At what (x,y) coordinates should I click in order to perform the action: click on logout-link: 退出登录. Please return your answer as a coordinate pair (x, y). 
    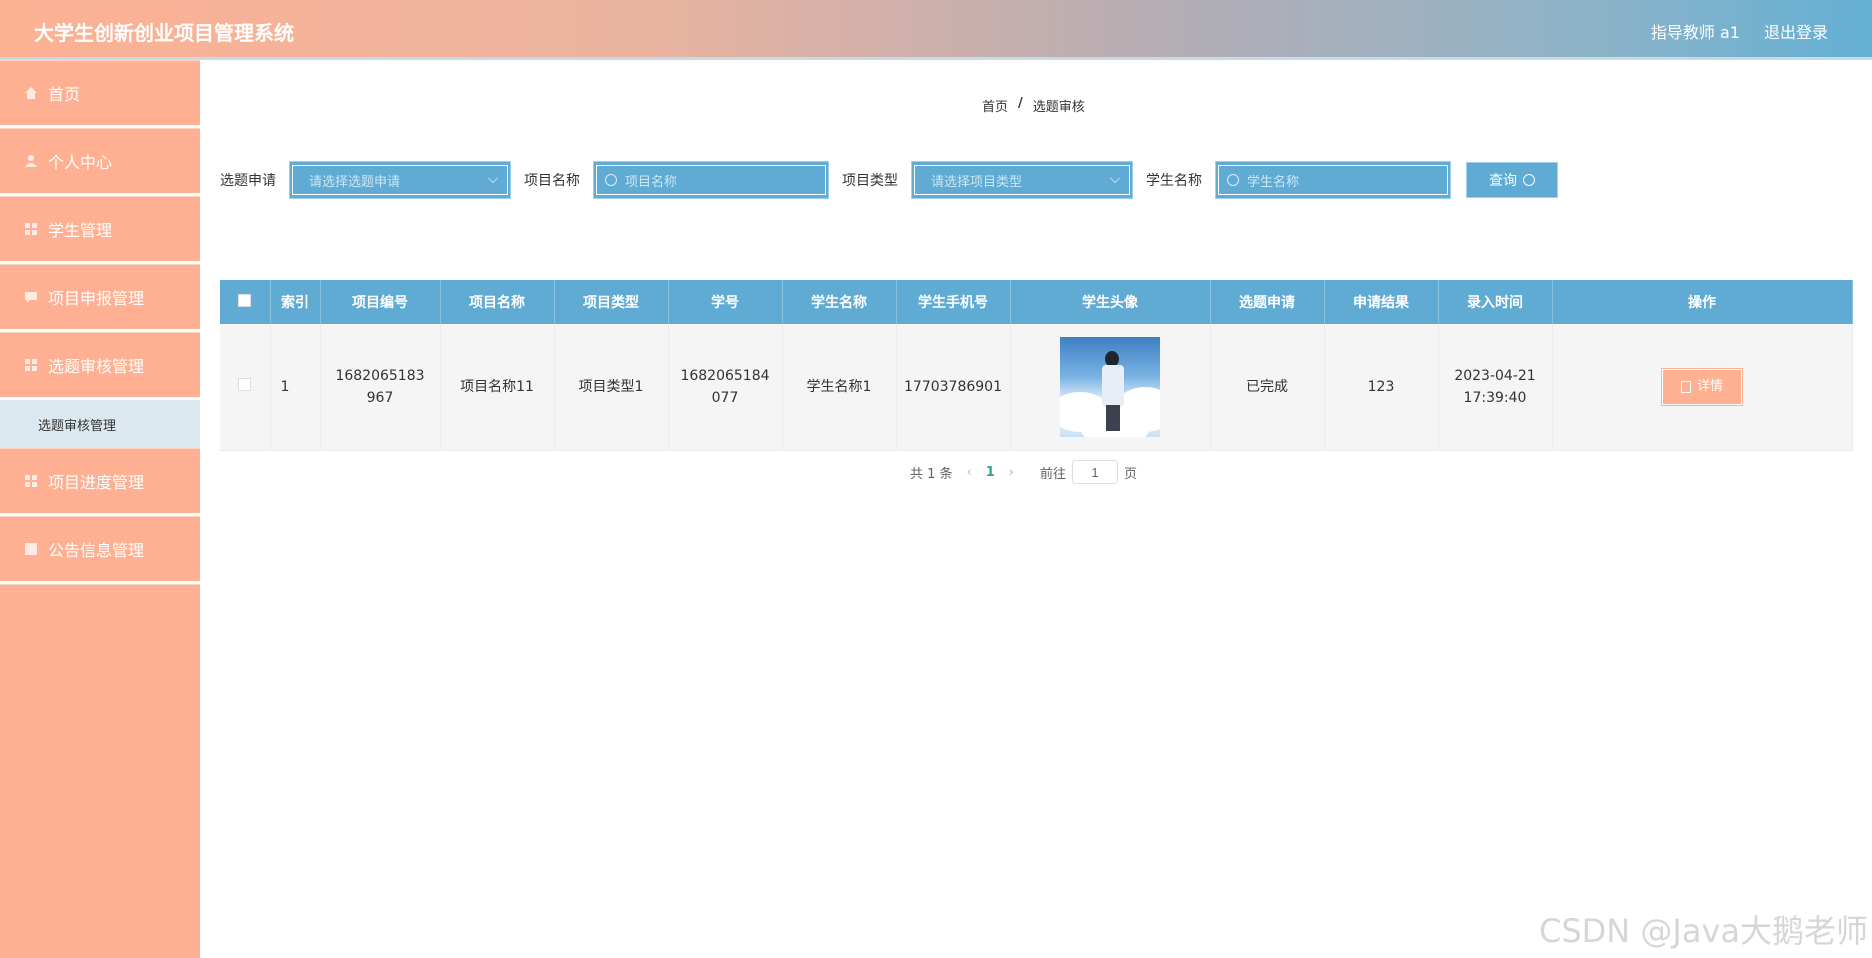
    Looking at the image, I should click on (1796, 31).